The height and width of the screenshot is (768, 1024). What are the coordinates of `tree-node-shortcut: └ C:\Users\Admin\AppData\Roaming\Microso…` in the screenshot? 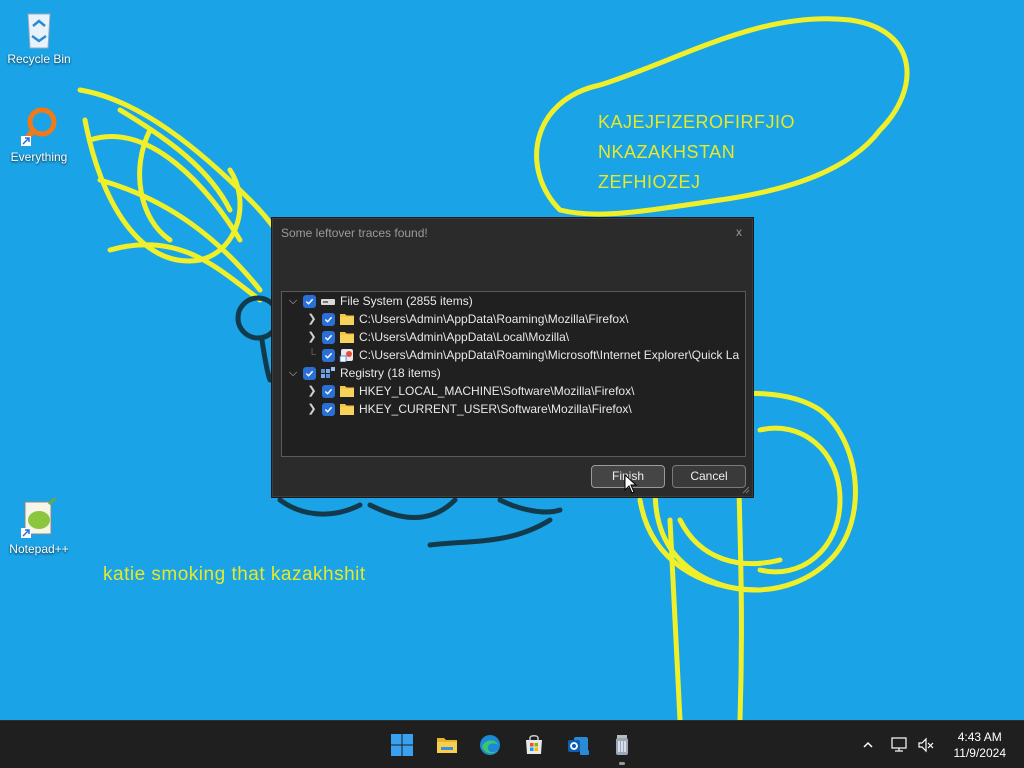 It's located at (522, 355).